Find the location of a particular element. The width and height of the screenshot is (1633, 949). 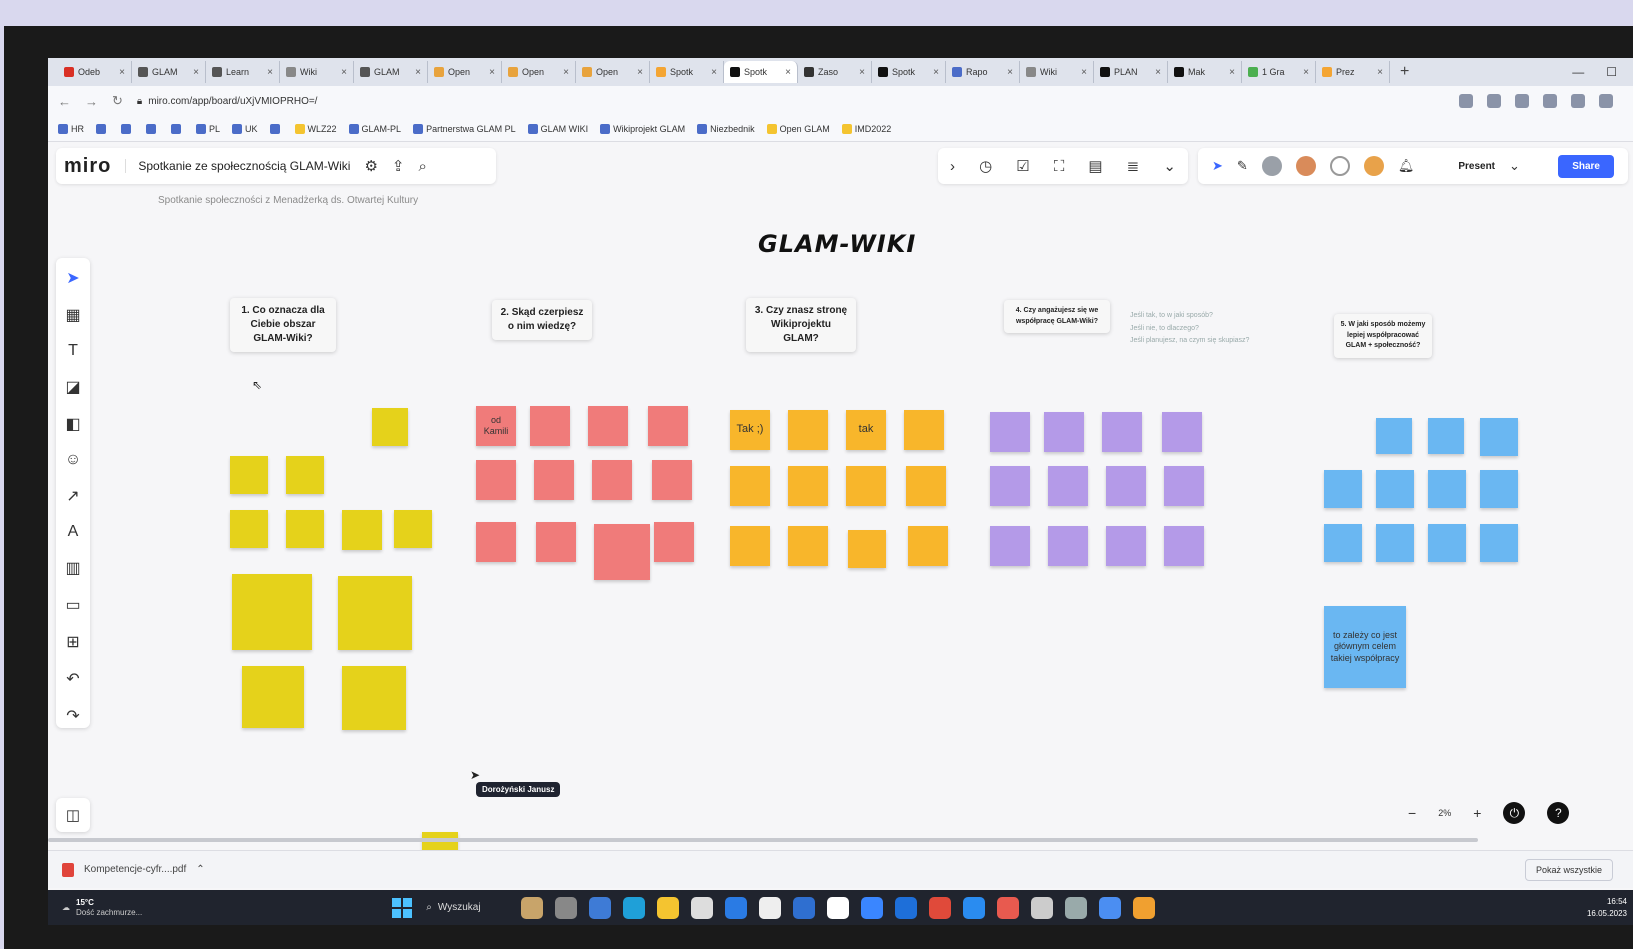

subquestion: Jeśli tak, to w jaki sposób? is located at coordinates (1189, 316).